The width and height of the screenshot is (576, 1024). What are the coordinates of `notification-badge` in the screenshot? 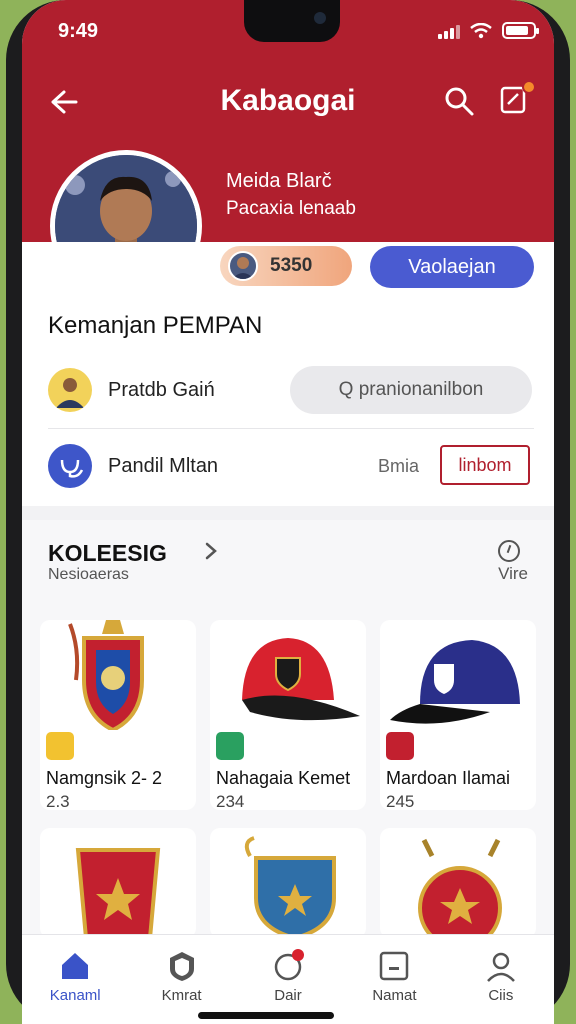 It's located at (529, 87).